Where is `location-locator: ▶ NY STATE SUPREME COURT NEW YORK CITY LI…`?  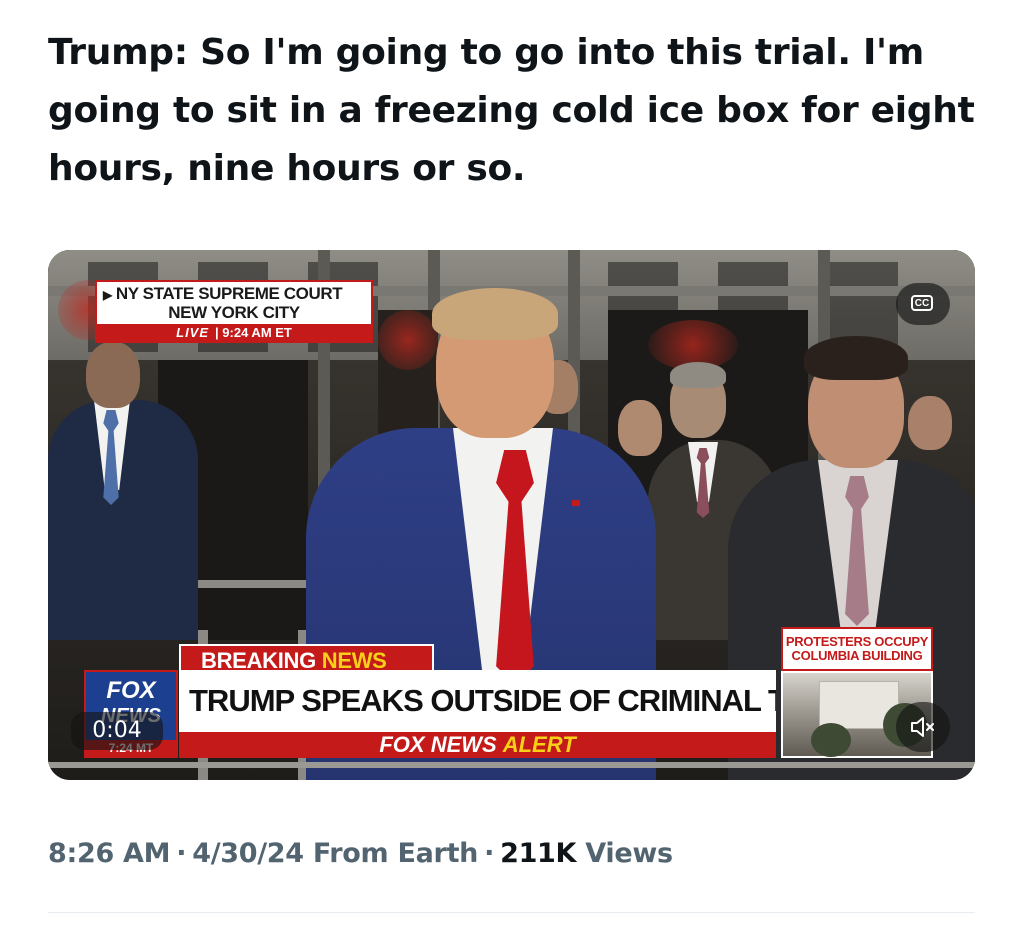
location-locator: ▶ NY STATE SUPREME COURT NEW YORK CITY LI… is located at coordinates (234, 311).